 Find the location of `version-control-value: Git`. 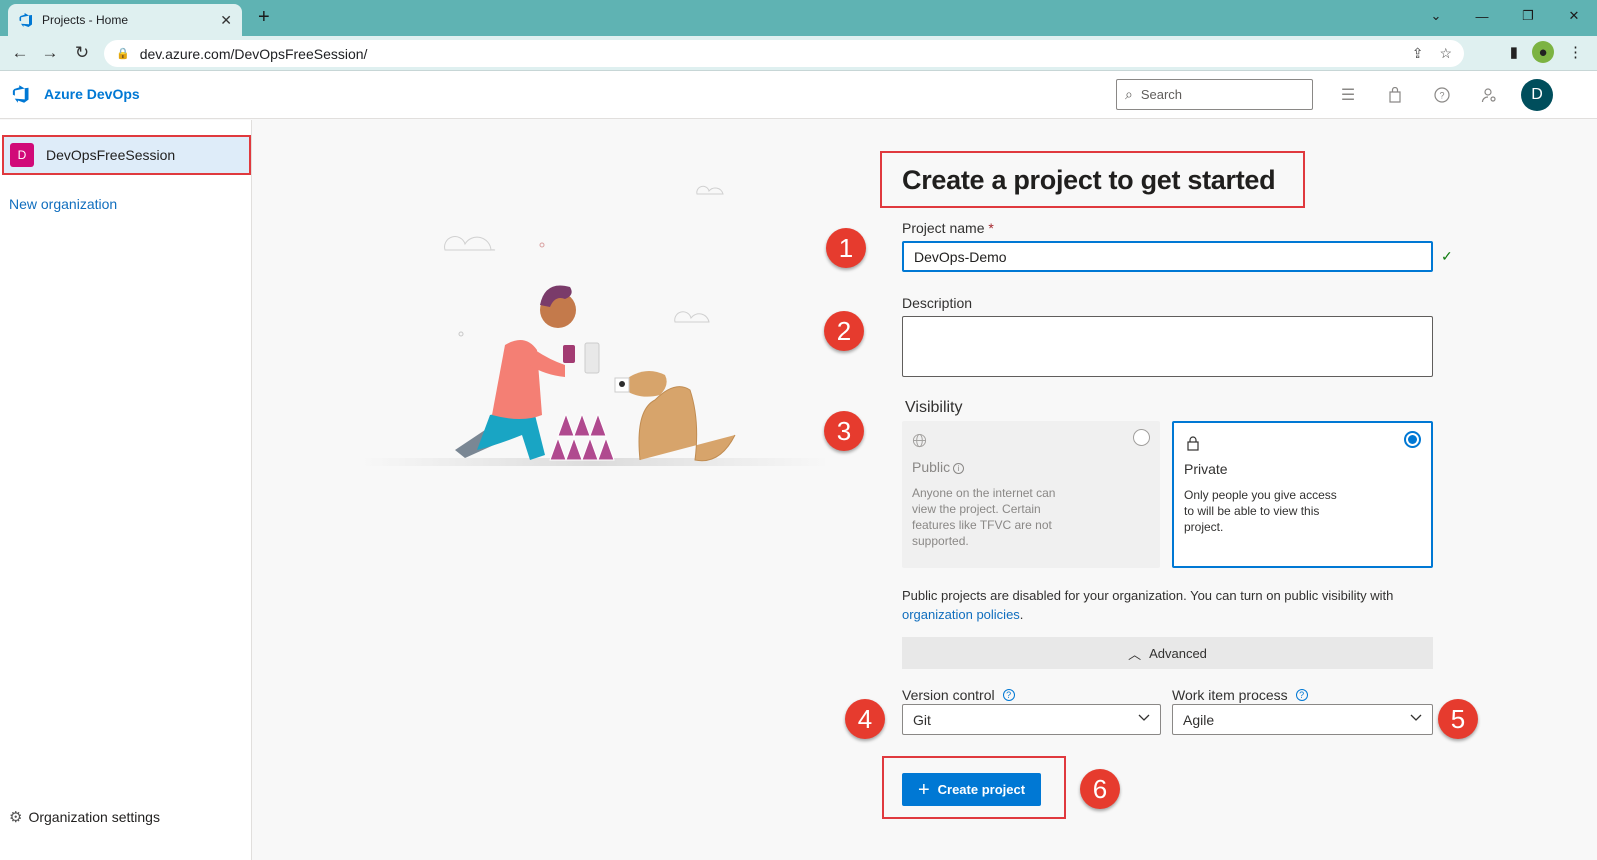

version-control-value: Git is located at coordinates (922, 719).